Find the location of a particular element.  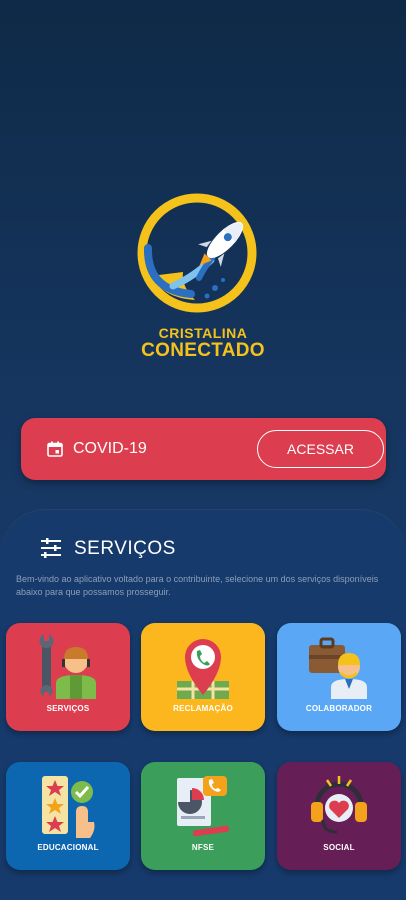

tile-servicos: SERVIÇOS is located at coordinates (68, 677).